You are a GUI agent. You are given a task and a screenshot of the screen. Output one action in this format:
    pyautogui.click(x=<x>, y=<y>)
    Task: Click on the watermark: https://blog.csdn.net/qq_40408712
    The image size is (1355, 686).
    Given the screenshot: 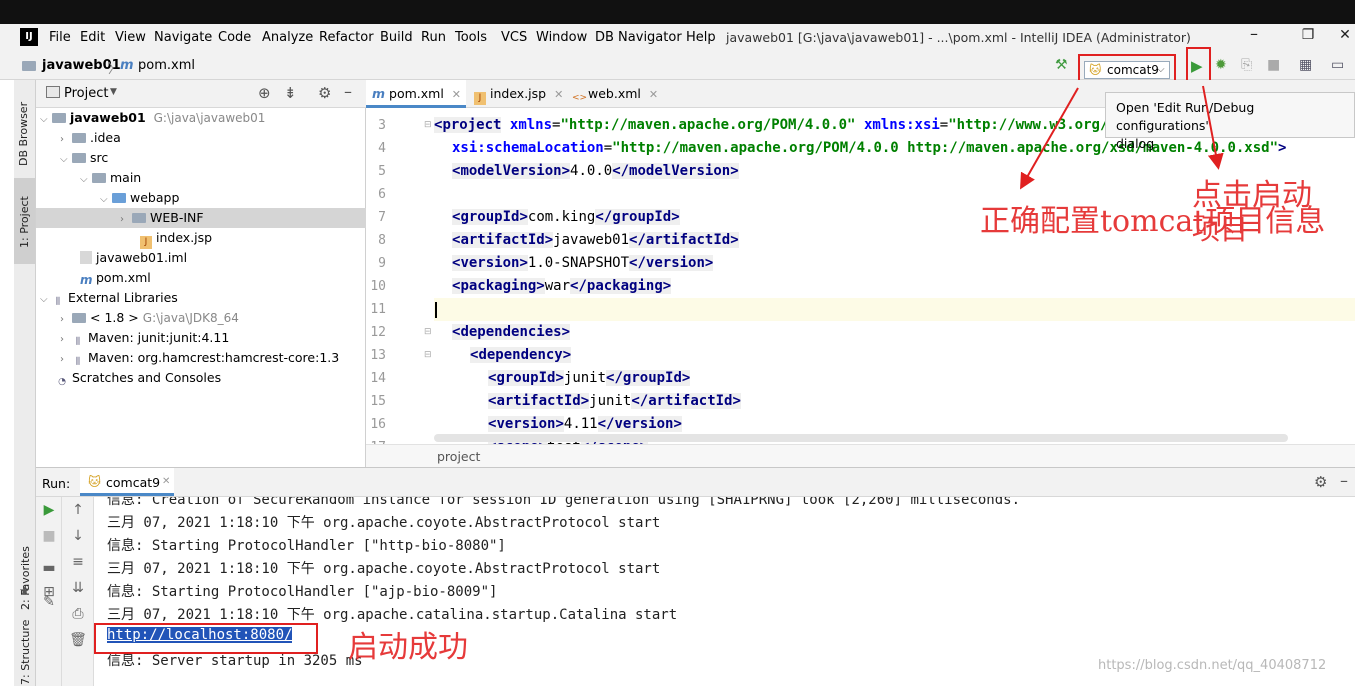 What is the action you would take?
    pyautogui.click(x=1212, y=665)
    